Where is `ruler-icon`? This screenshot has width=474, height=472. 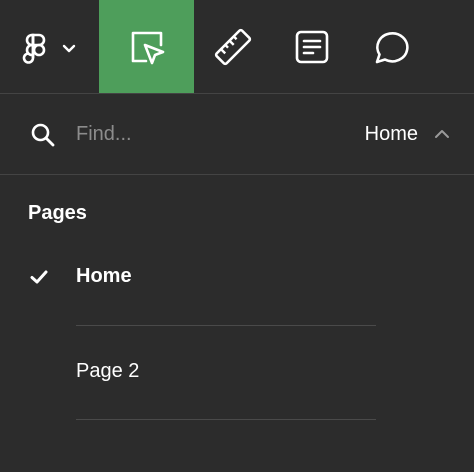
ruler-icon is located at coordinates (233, 46).